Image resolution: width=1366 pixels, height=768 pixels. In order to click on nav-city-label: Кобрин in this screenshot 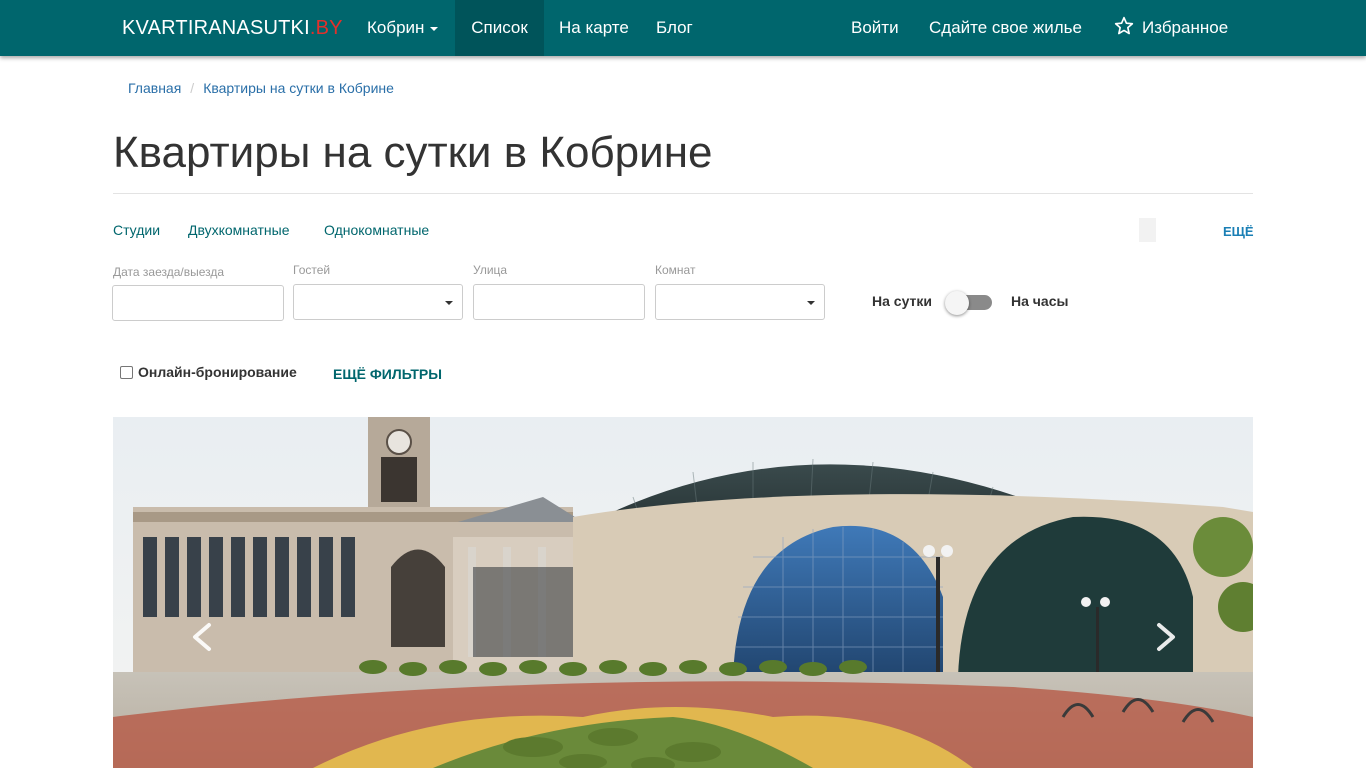, I will do `click(396, 27)`.